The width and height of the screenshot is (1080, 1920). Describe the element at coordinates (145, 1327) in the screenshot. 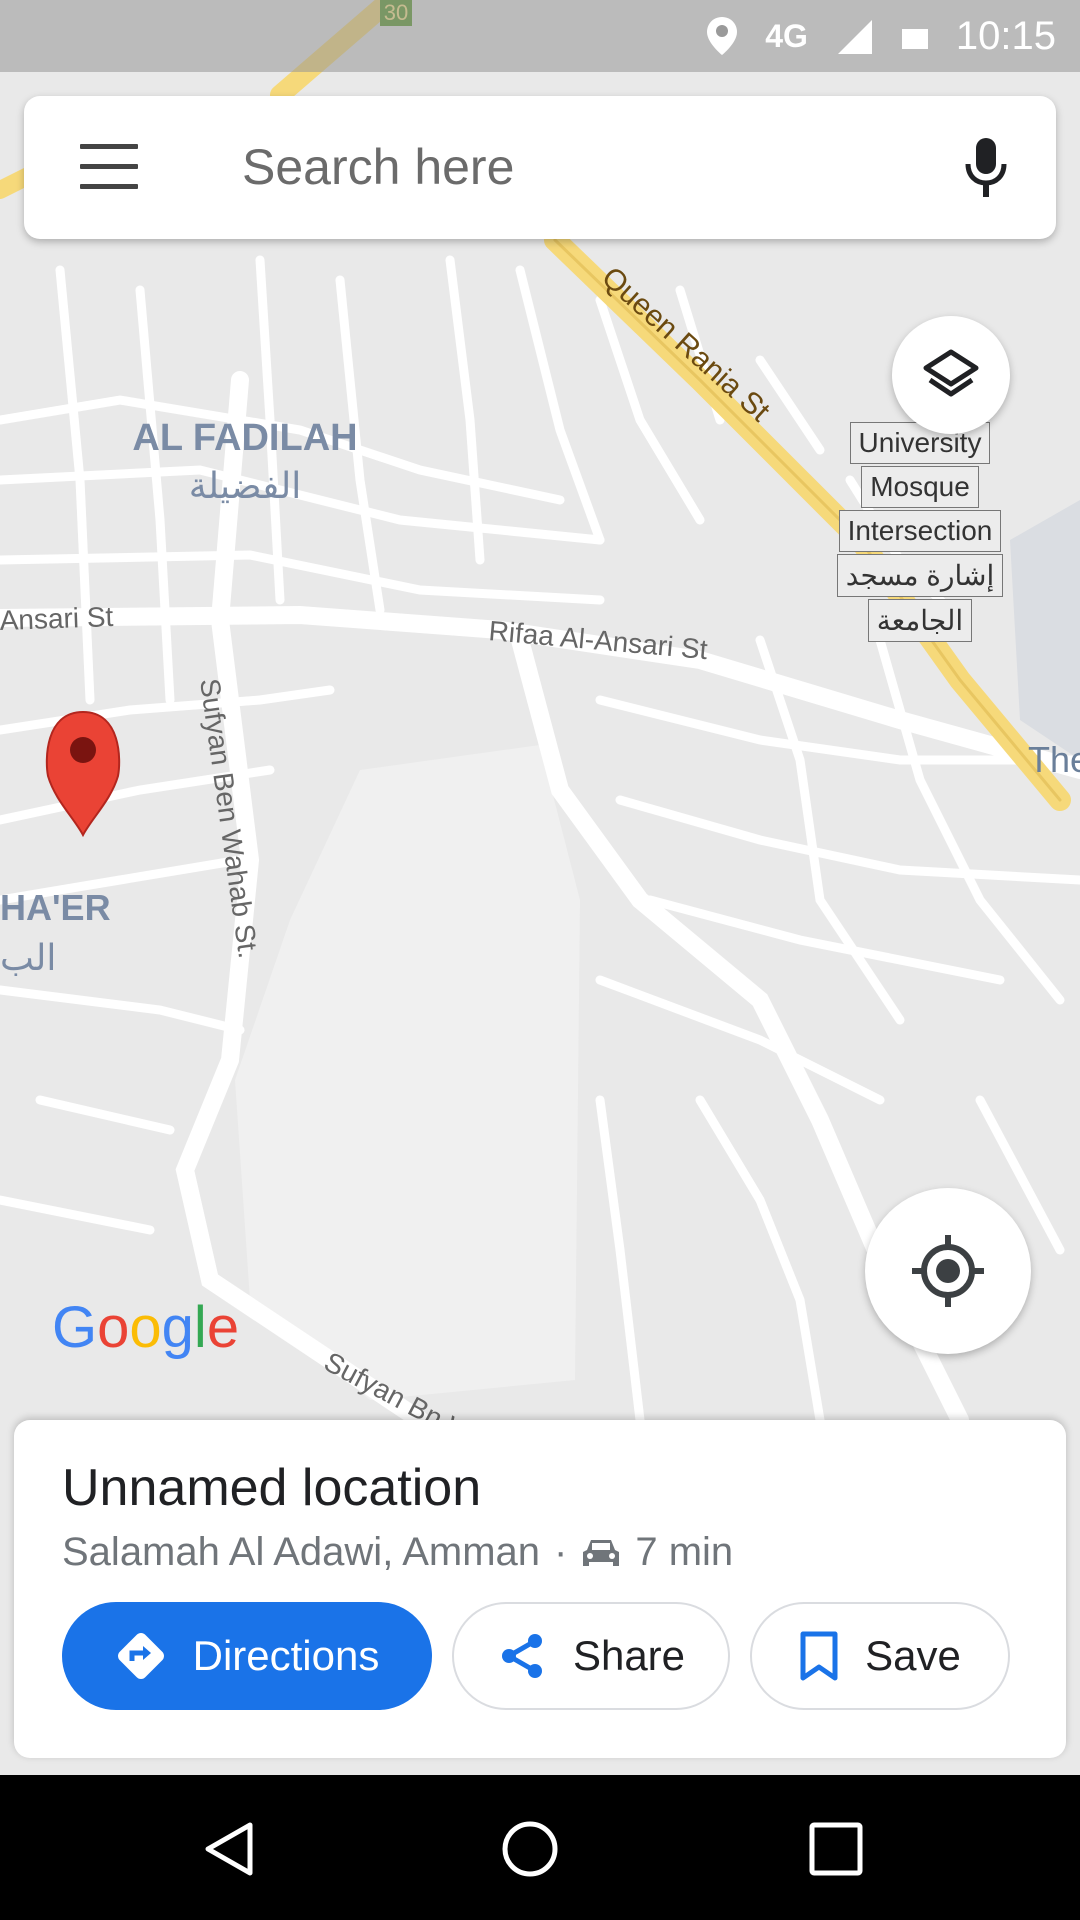

I see `google-logo: Google` at that location.